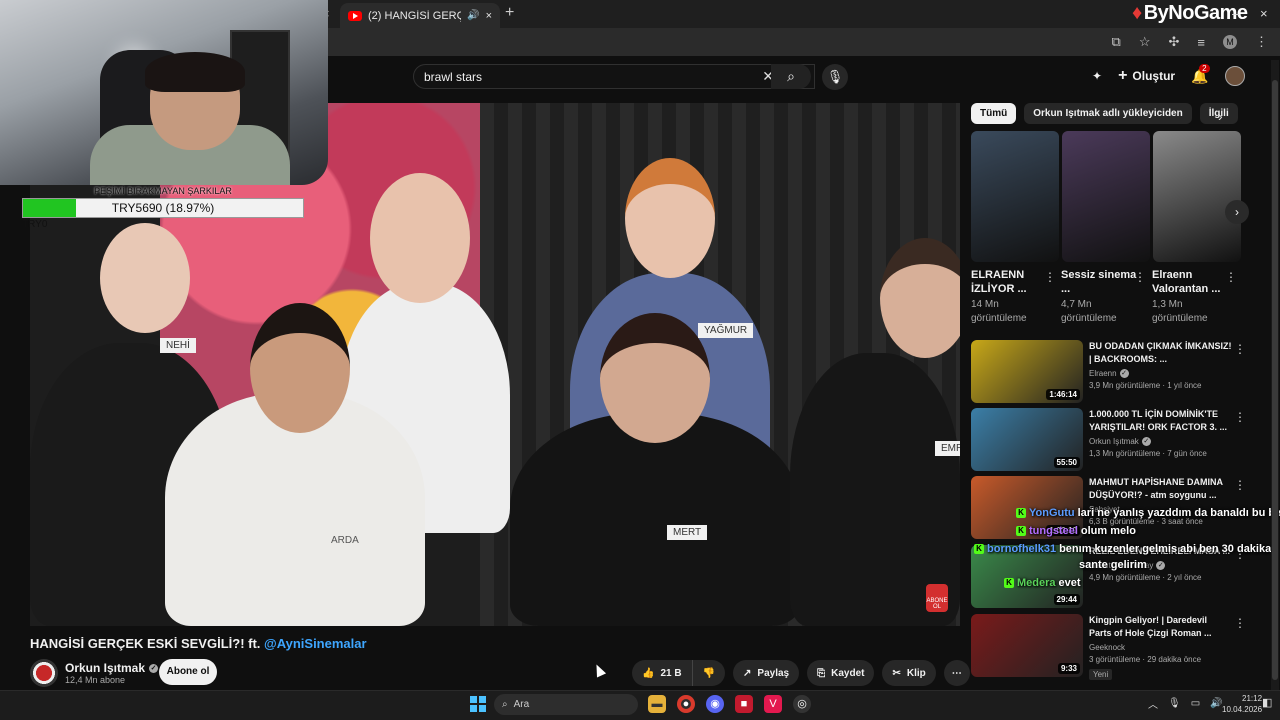  What do you see at coordinates (1235, 13) in the screenshot?
I see `minimize-button: –` at bounding box center [1235, 13].